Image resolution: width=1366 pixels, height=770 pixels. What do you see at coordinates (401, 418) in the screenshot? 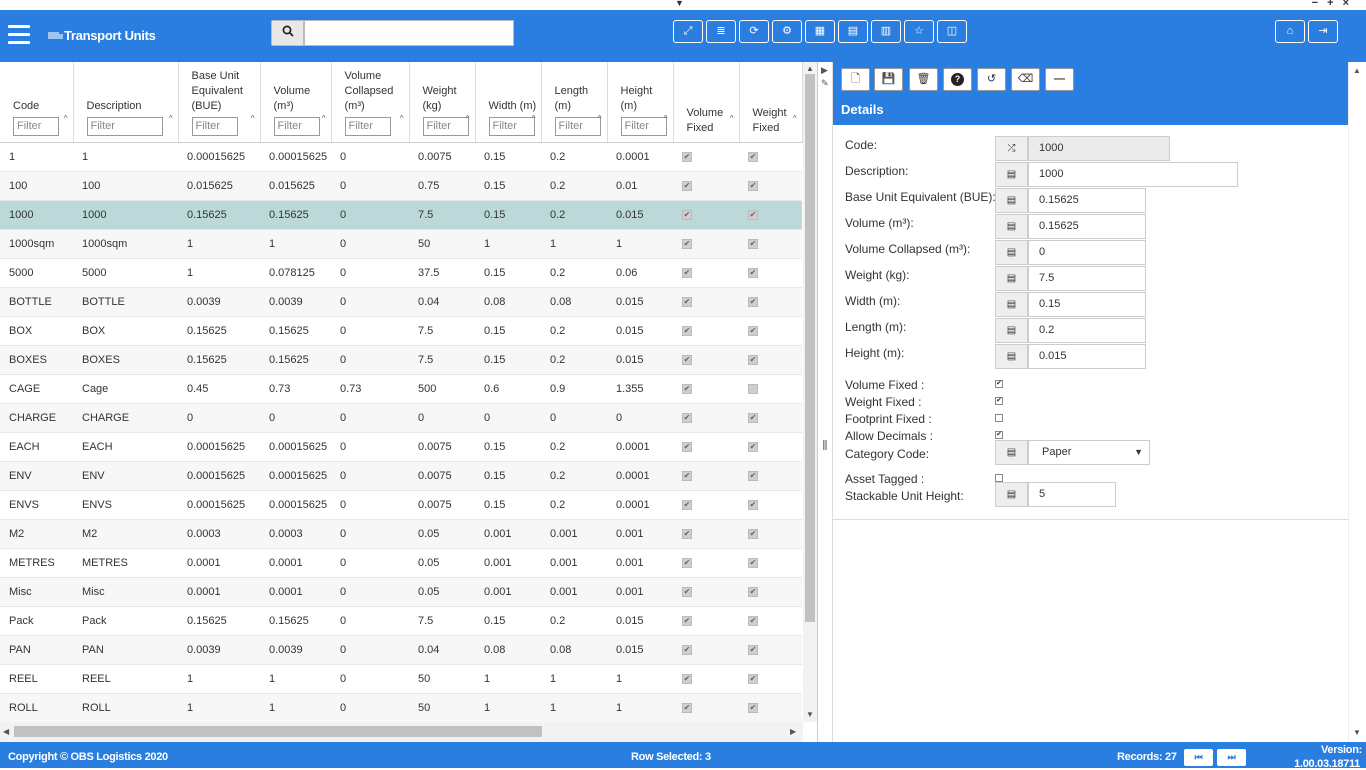
I see `table-row: CHARGE CHARGE 0 0 0 0 0 0 0 ✔ ✔` at bounding box center [401, 418].